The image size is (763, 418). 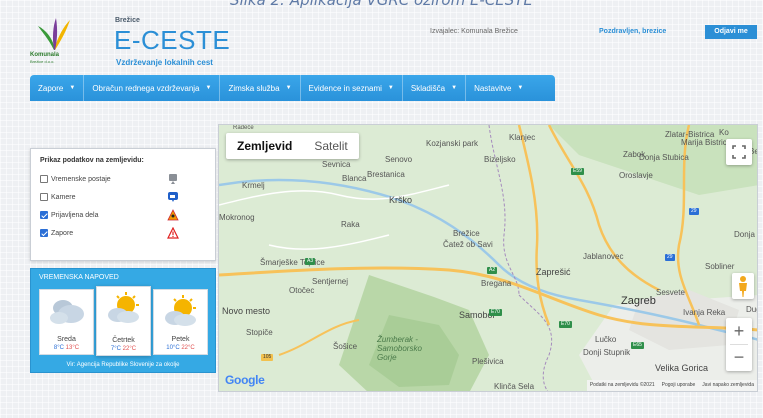 I want to click on layer-label: Prijavljena dela, so click(x=75, y=215).